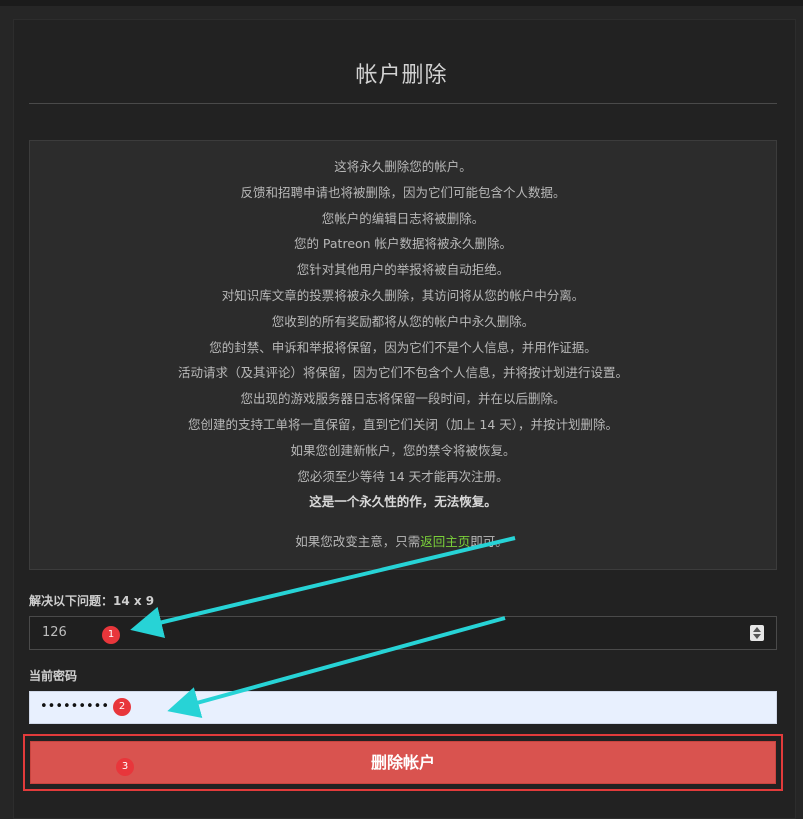  What do you see at coordinates (403, 502) in the screenshot?
I see `permanent-warning: 这是一个永久性的作，无法恢复。` at bounding box center [403, 502].